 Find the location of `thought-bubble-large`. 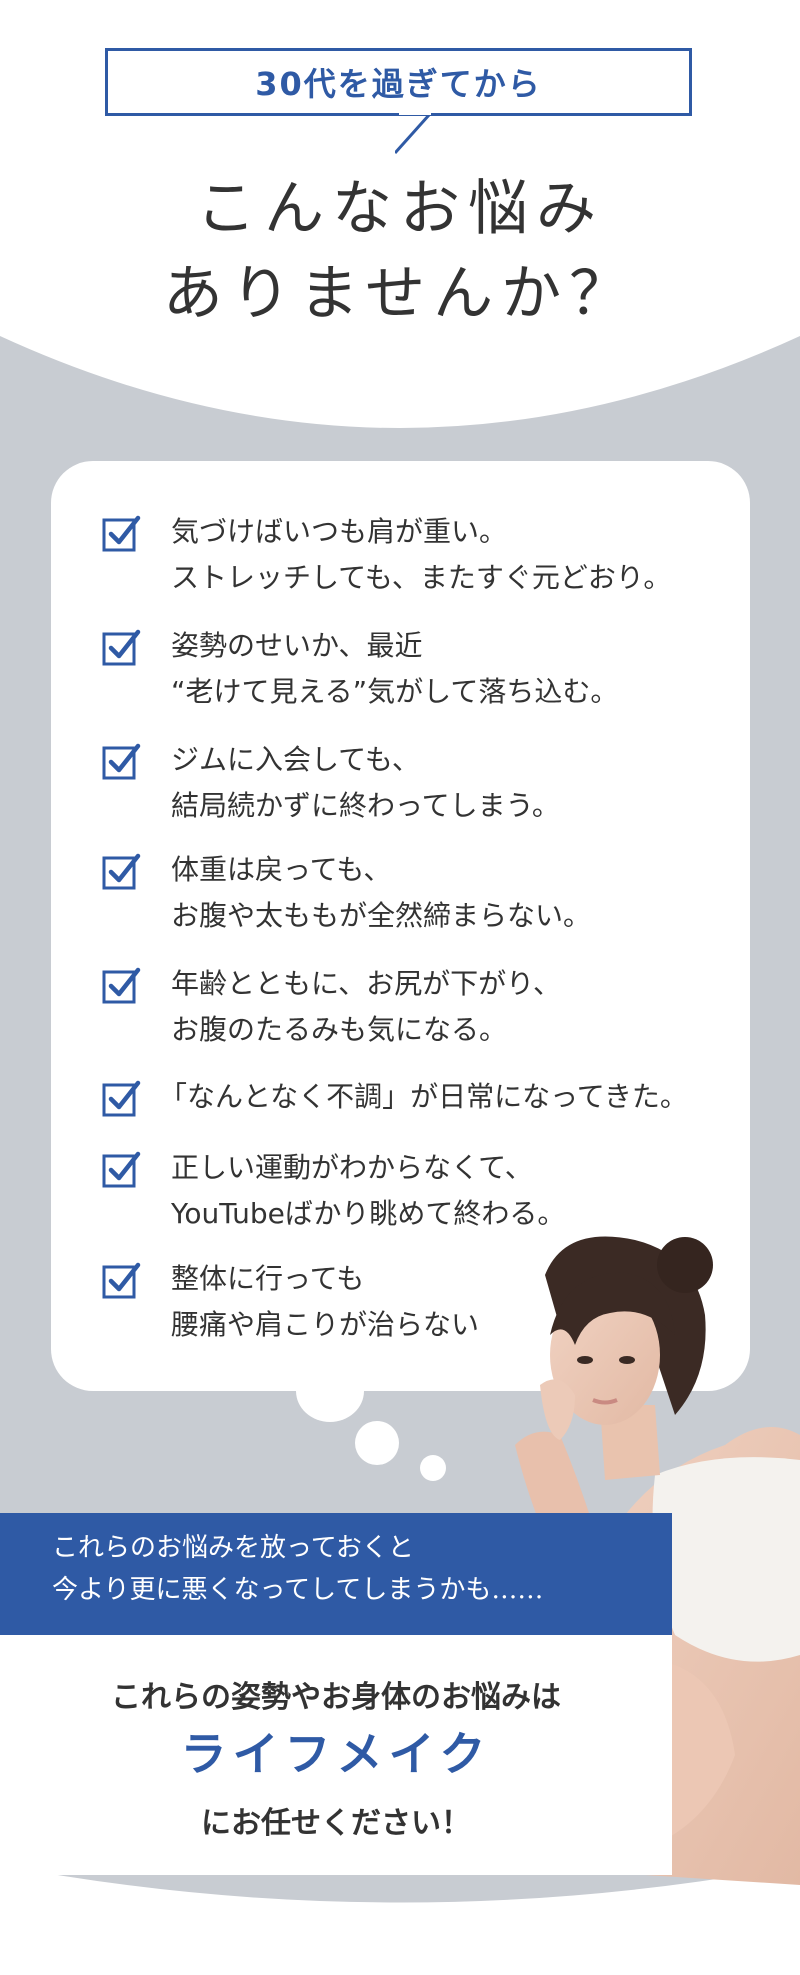

thought-bubble-large is located at coordinates (330, 1391).